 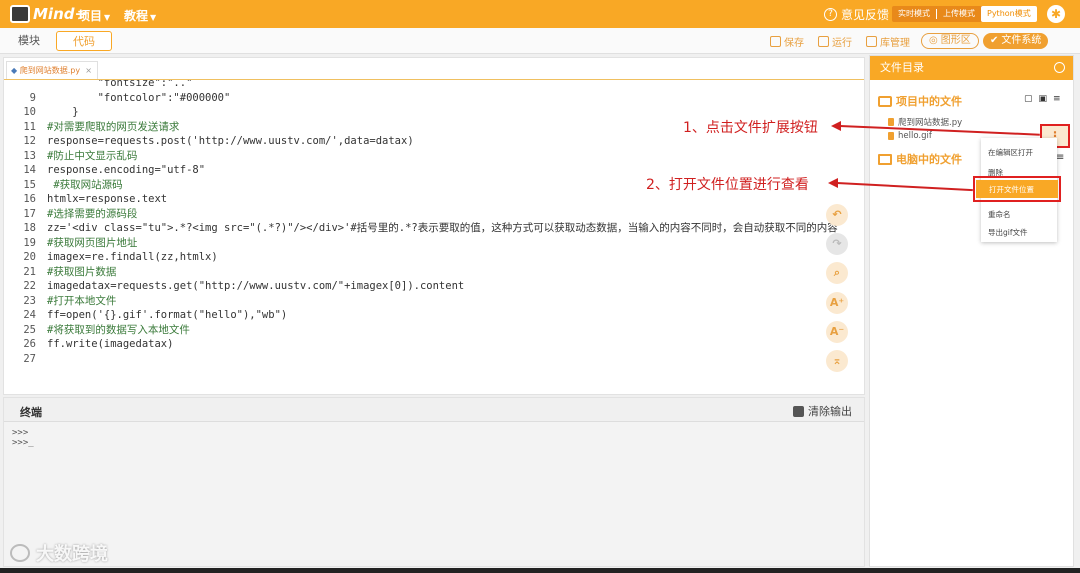 I want to click on terminal-line: >>>, so click(x=20, y=433).